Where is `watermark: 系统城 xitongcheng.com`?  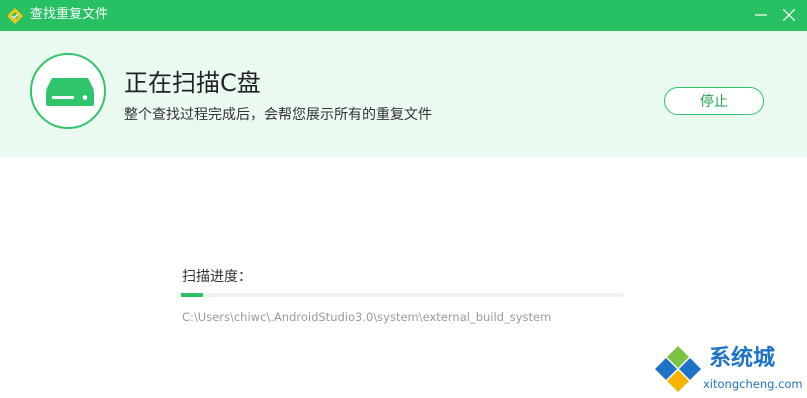 watermark: 系统城 xitongcheng.com is located at coordinates (728, 371).